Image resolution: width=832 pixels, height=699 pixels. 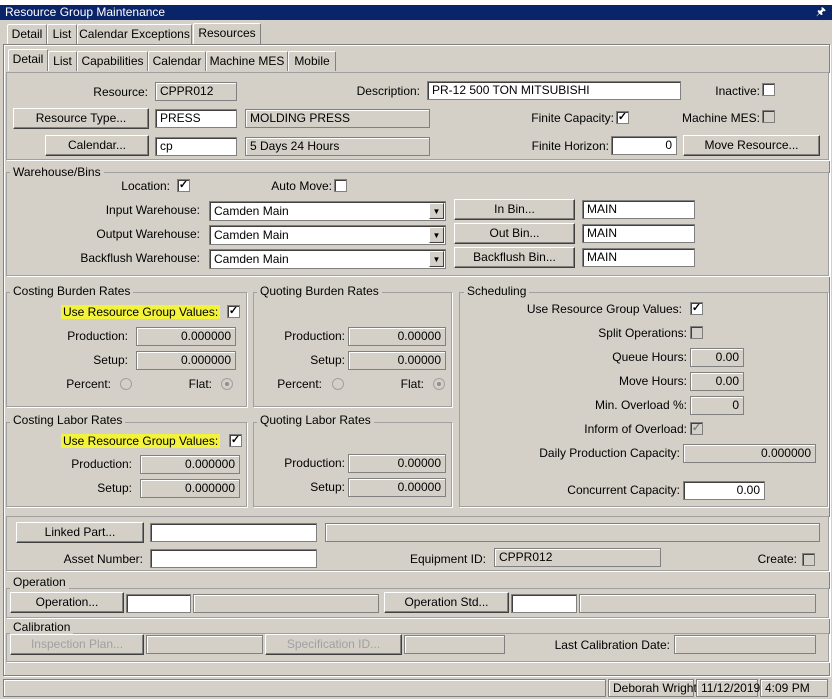 What do you see at coordinates (416, 12) in the screenshot?
I see `window-title-bar: Resource Group Maintenance 🖈` at bounding box center [416, 12].